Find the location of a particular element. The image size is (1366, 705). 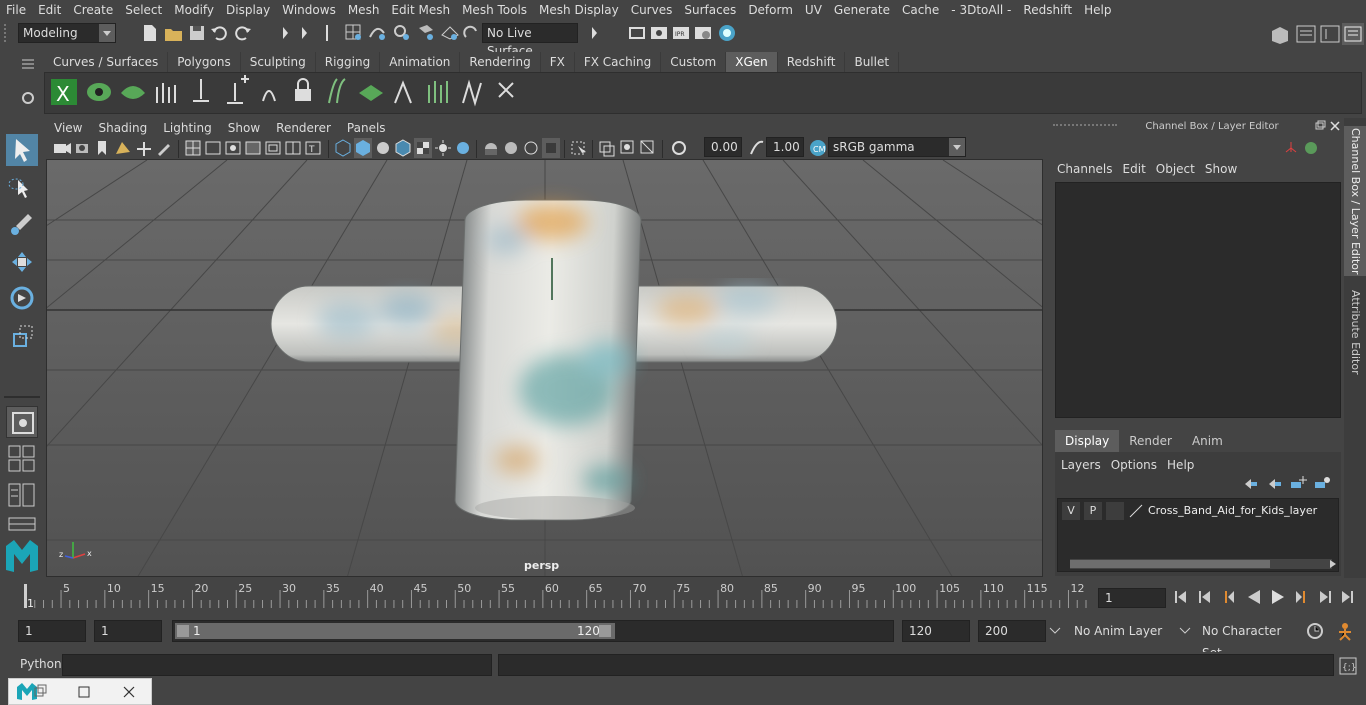

mode-selector: Modeling is located at coordinates (67, 33).